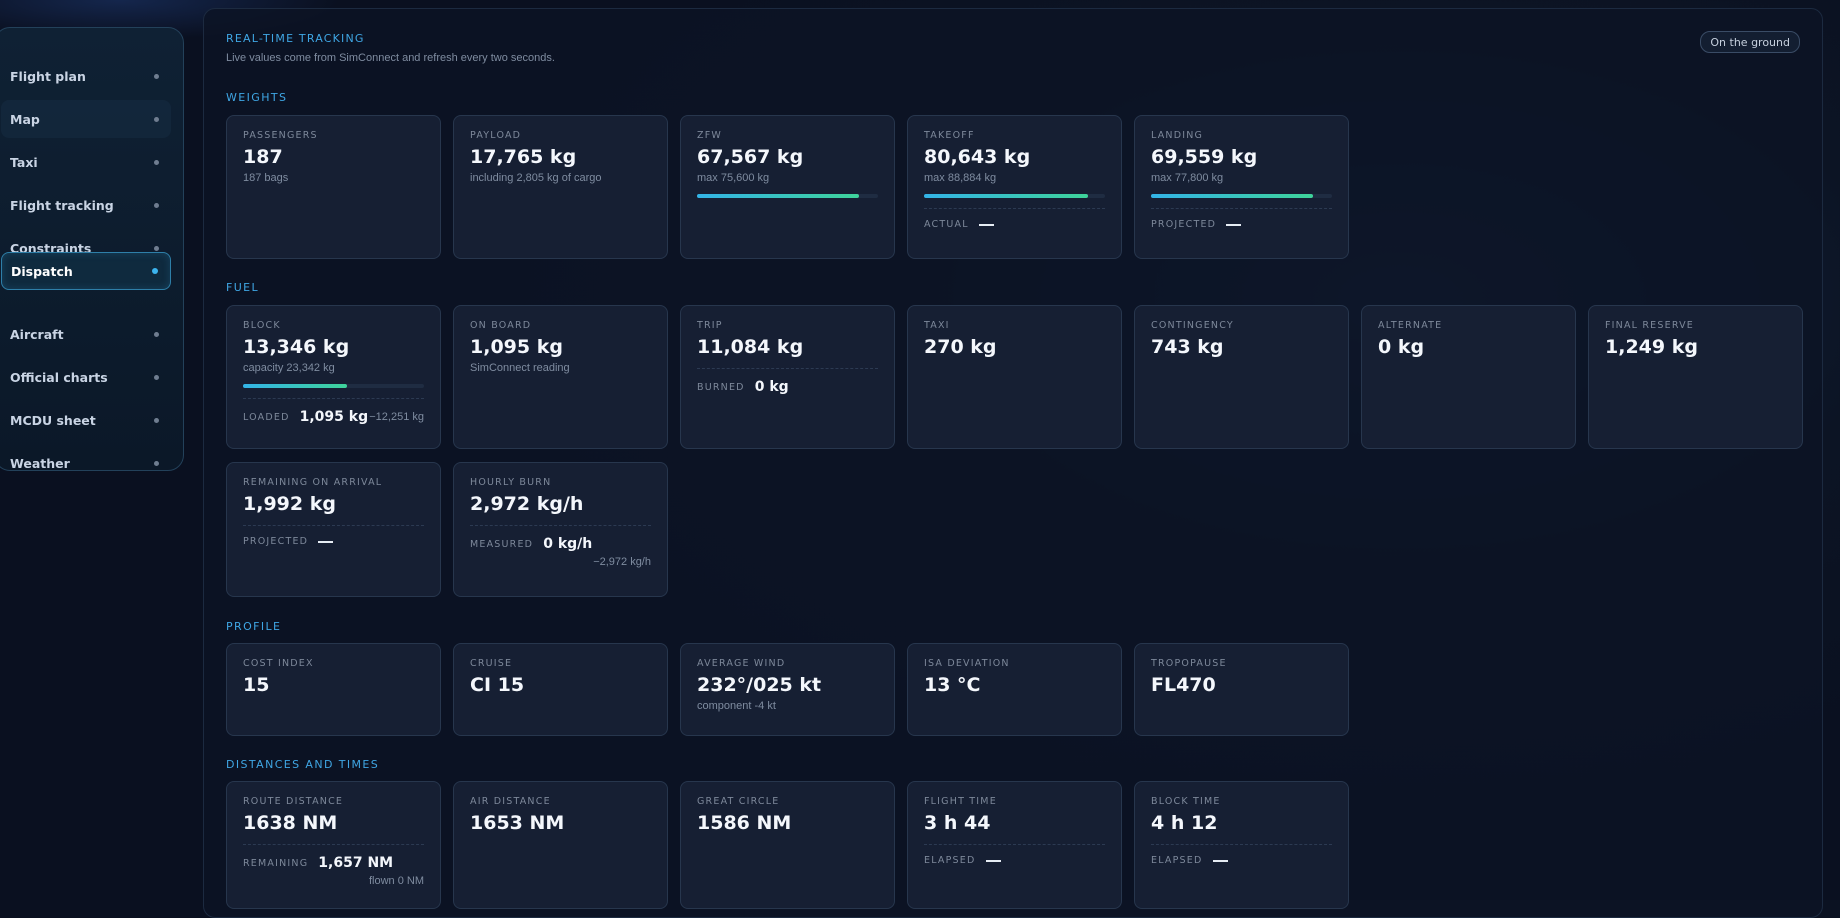 This screenshot has width=1840, height=918. Describe the element at coordinates (568, 544) in the screenshot. I see `footer-value: 0 kg/h` at that location.